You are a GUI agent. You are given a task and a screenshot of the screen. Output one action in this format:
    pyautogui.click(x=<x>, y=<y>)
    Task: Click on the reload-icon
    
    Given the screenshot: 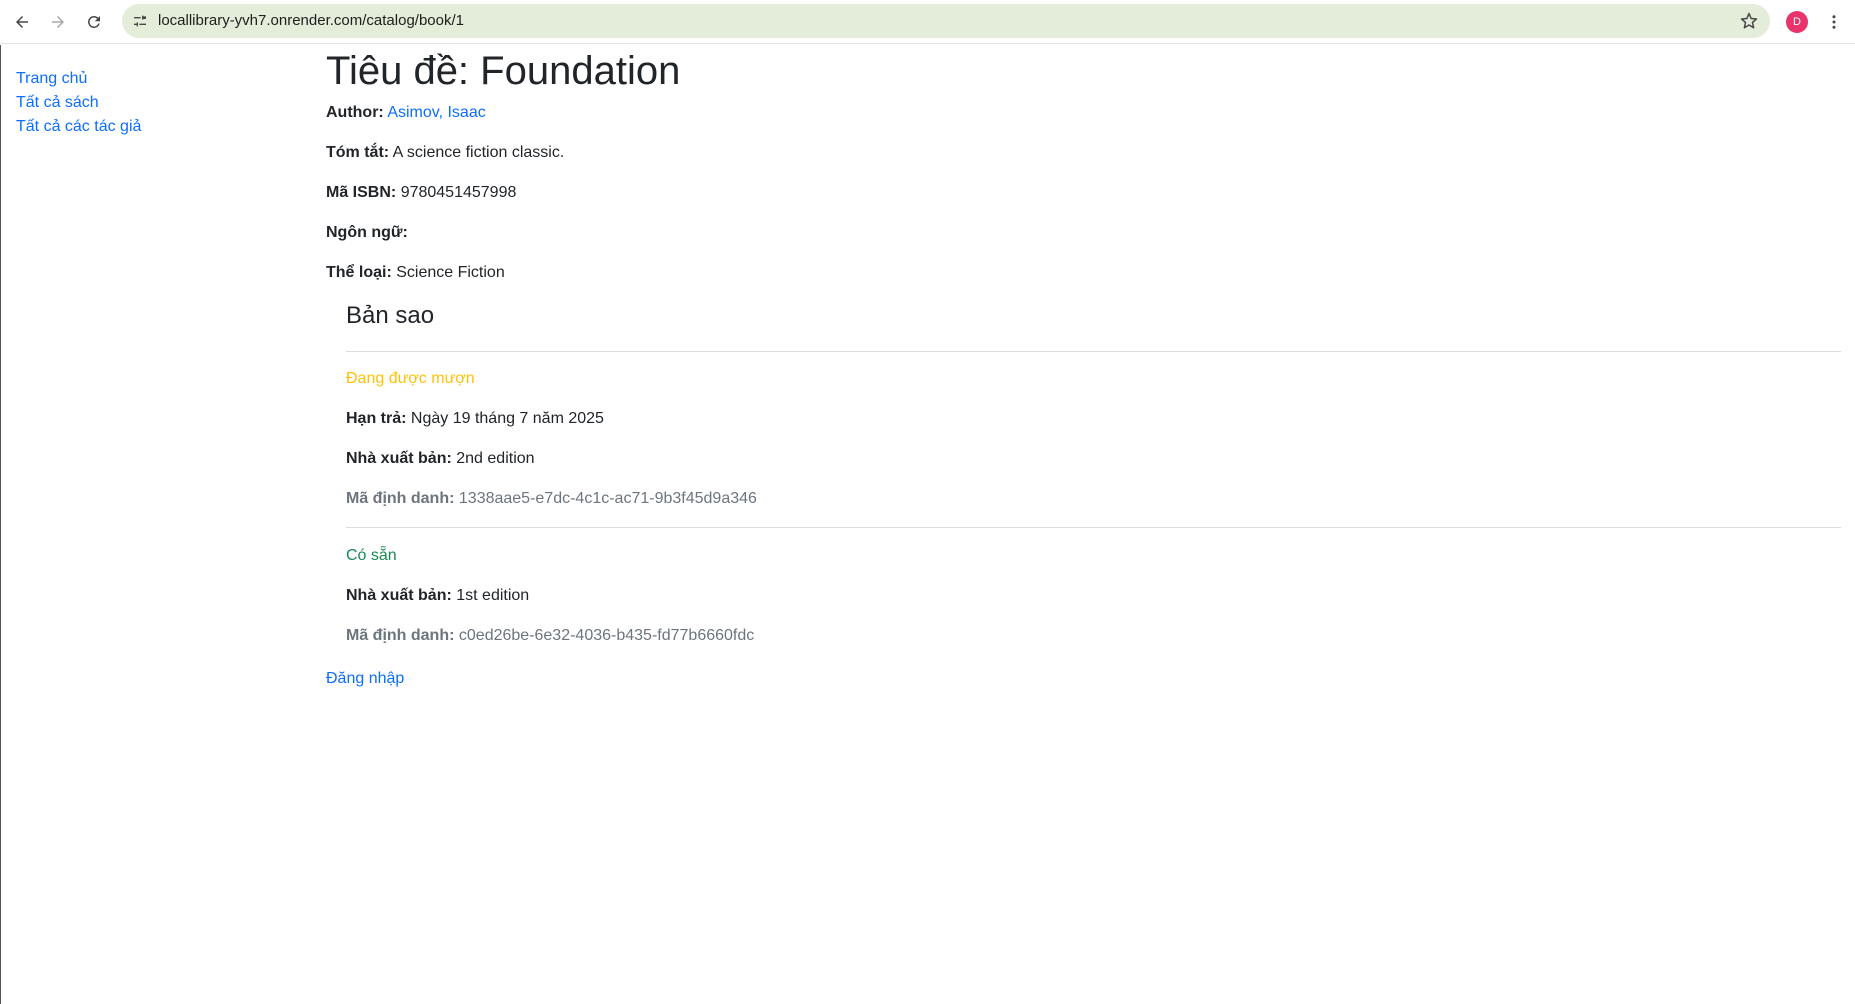 What is the action you would take?
    pyautogui.click(x=94, y=21)
    